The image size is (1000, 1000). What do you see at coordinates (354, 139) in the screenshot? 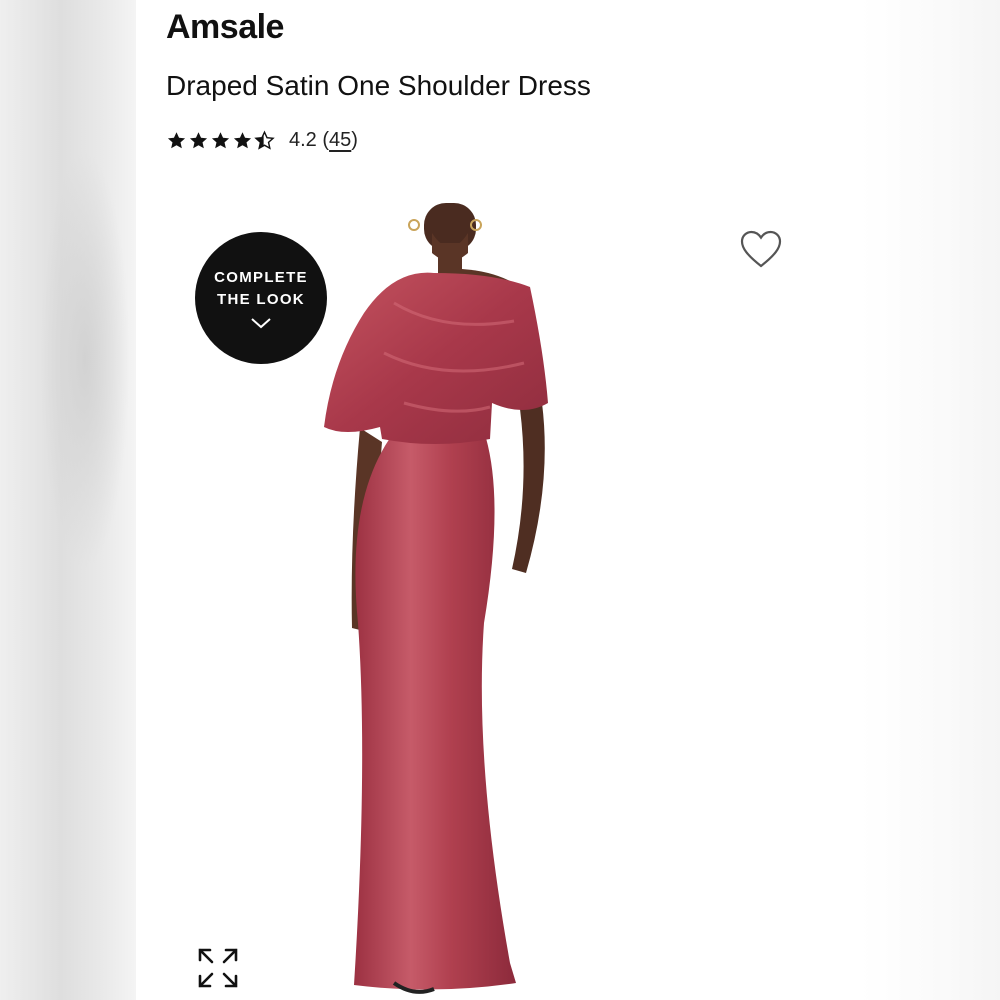
I see `review-count-close-paren: )` at bounding box center [354, 139].